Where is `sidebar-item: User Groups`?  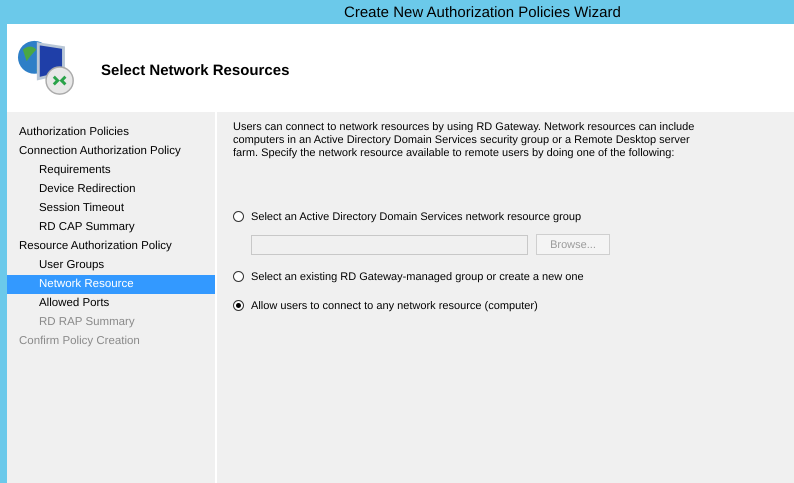 sidebar-item: User Groups is located at coordinates (111, 265).